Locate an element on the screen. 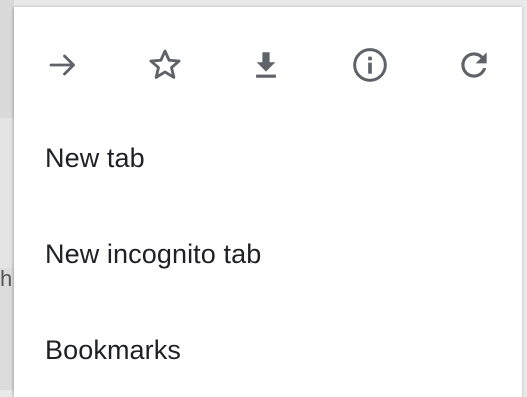  info-icon is located at coordinates (370, 65).